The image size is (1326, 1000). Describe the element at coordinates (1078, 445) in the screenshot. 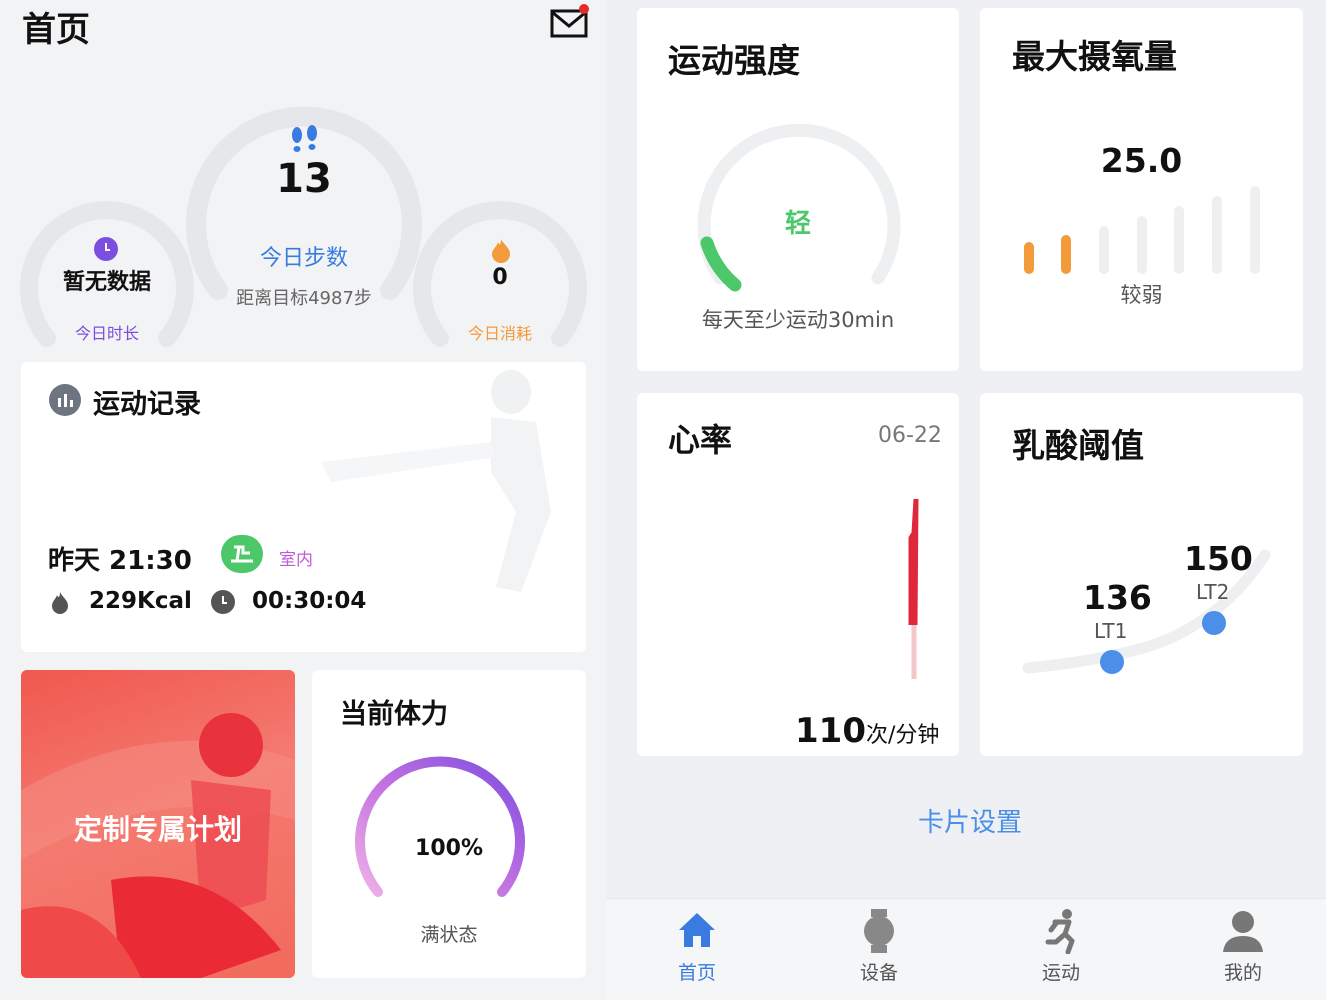

I see `lactate-title: 乳酸阈值` at that location.